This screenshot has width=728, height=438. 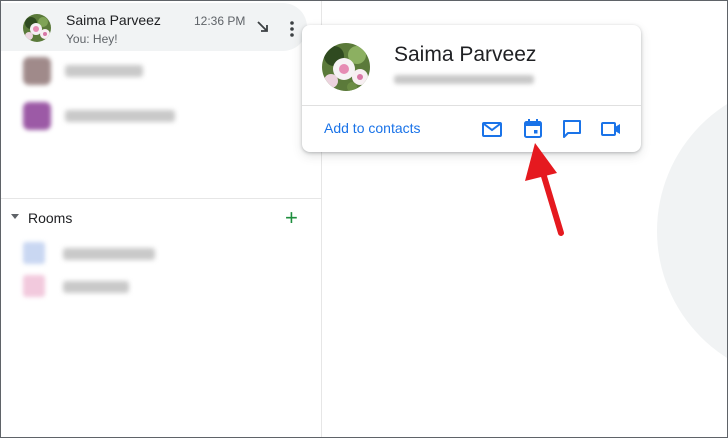 What do you see at coordinates (471, 88) in the screenshot?
I see `profile-card: Saima Parveez Add to contacts` at bounding box center [471, 88].